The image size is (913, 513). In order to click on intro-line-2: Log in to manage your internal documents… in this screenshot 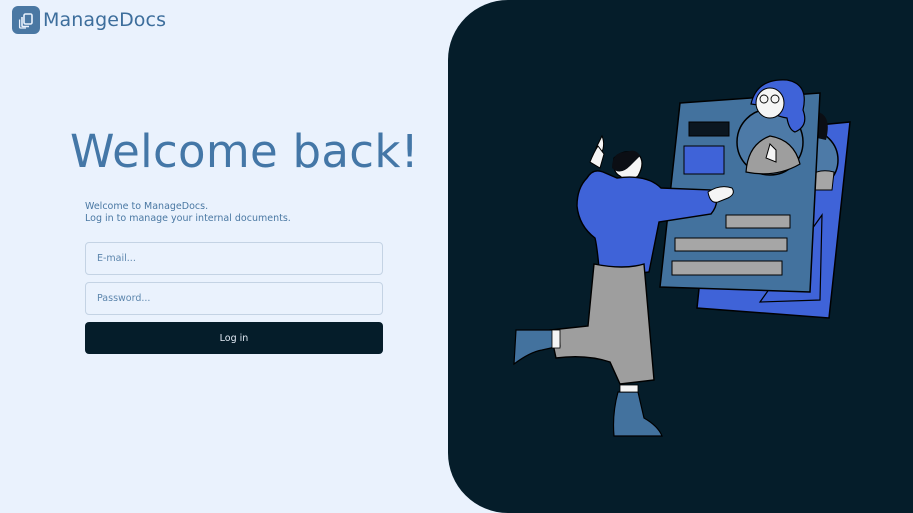, I will do `click(188, 218)`.